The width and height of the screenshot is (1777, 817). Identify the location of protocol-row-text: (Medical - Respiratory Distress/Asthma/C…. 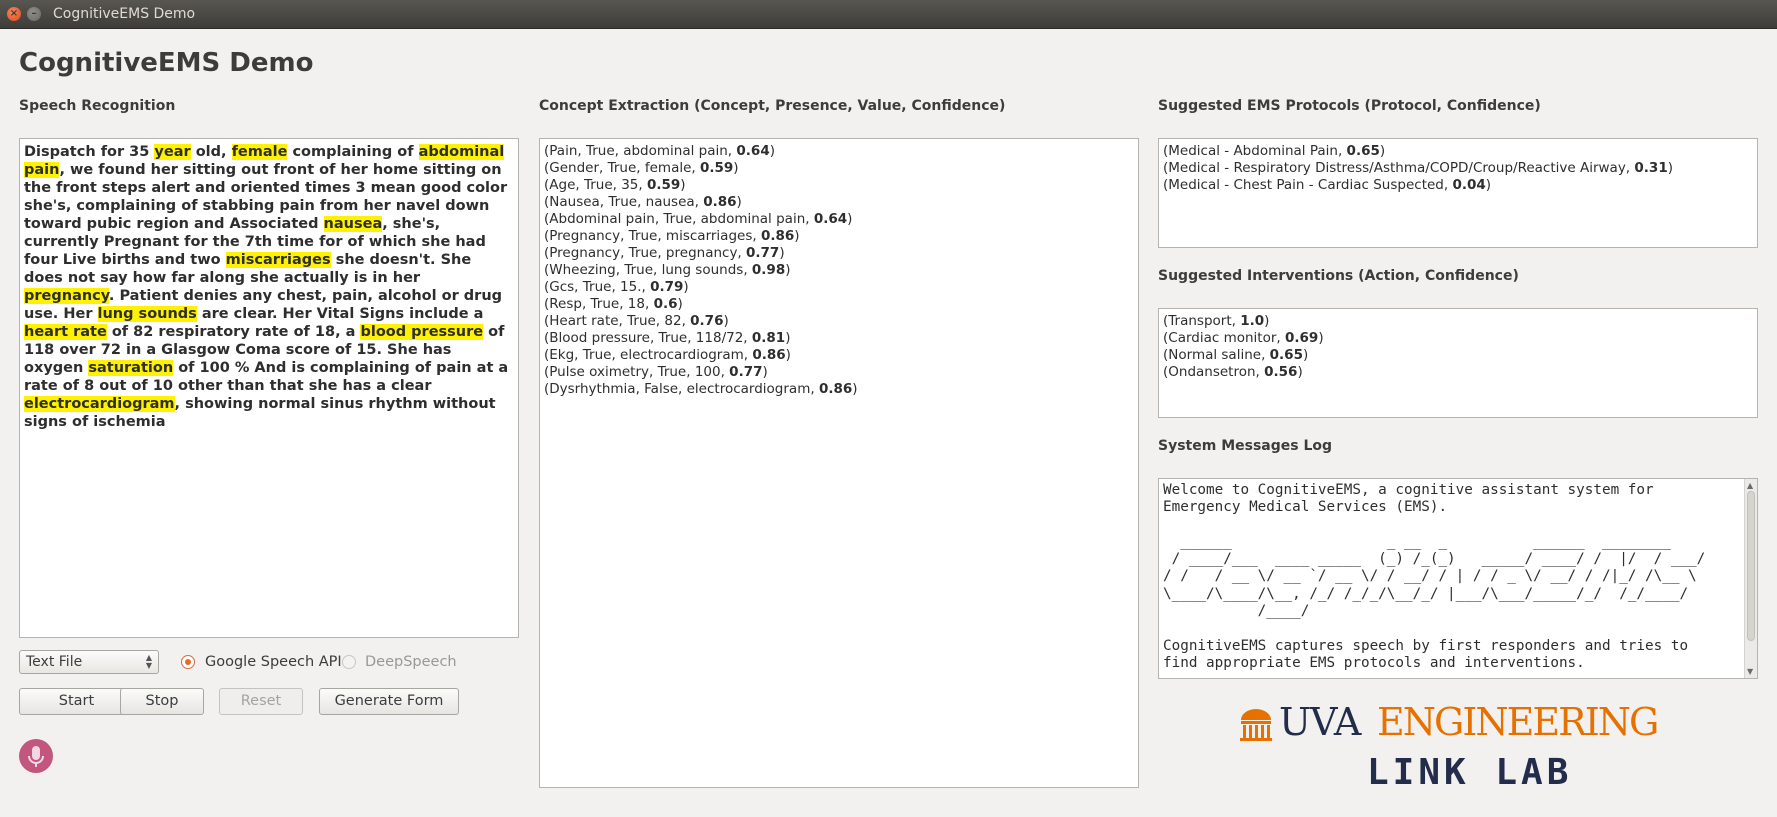
(1399, 168).